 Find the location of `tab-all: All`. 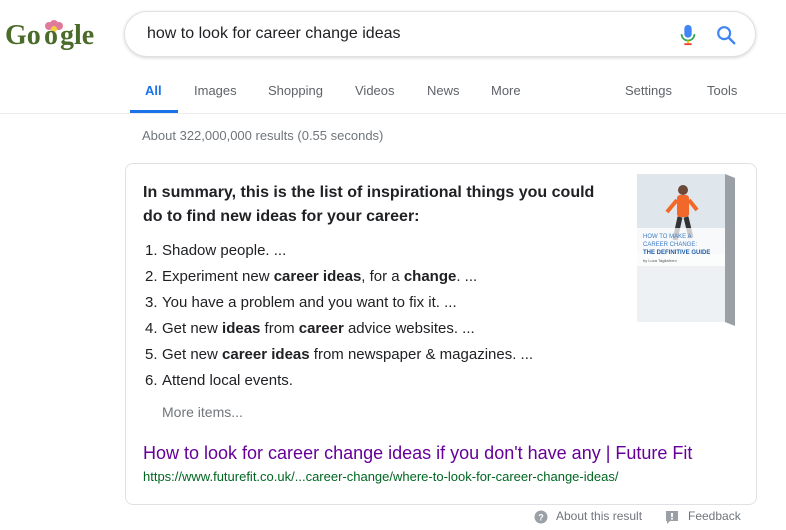

tab-all: All is located at coordinates (153, 90).